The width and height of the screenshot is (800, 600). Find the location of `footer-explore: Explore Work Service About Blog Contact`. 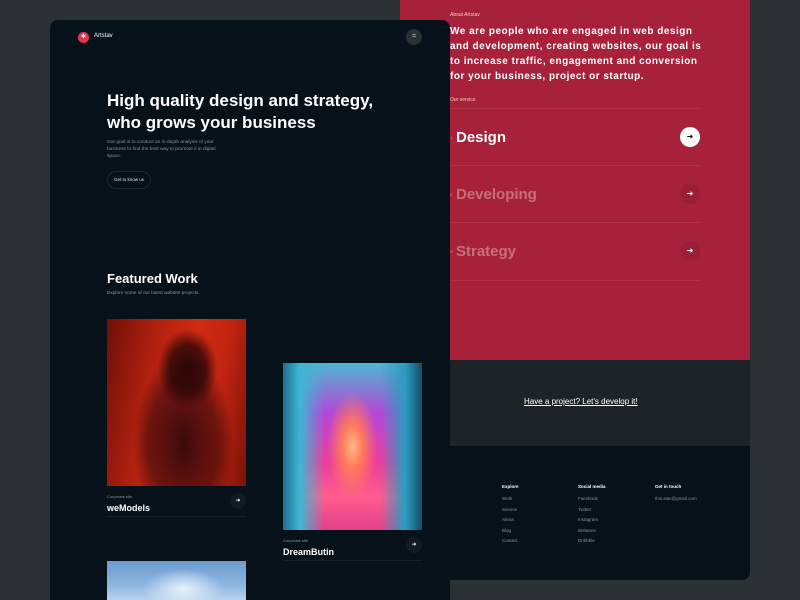

footer-explore: Explore Work Service About Blog Contact is located at coordinates (510, 516).